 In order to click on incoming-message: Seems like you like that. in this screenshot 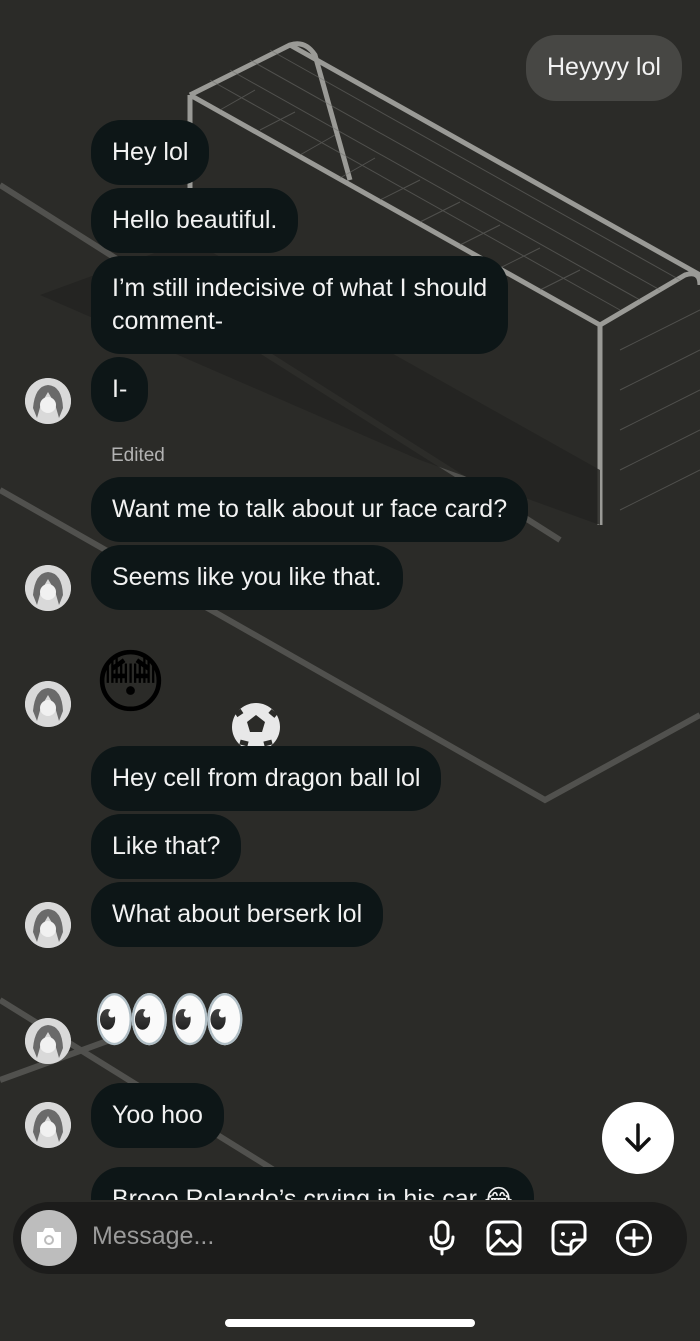, I will do `click(247, 577)`.